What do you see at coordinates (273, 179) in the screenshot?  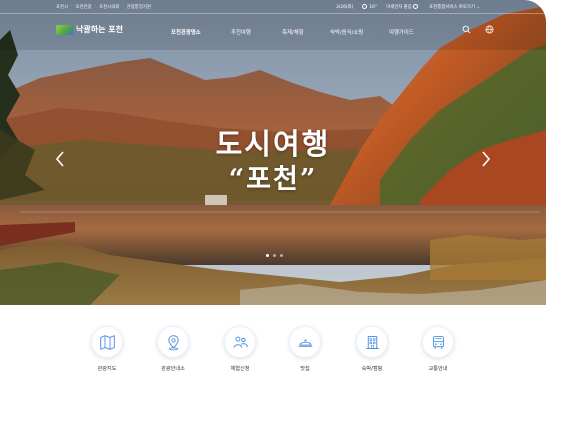 I see `hero-title-line2: “포천”` at bounding box center [273, 179].